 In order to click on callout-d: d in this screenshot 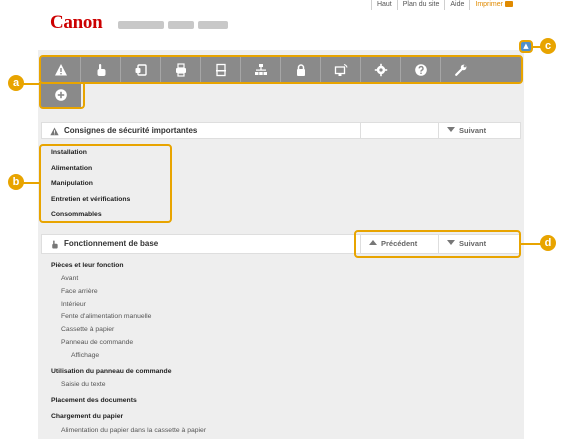, I will do `click(548, 243)`.